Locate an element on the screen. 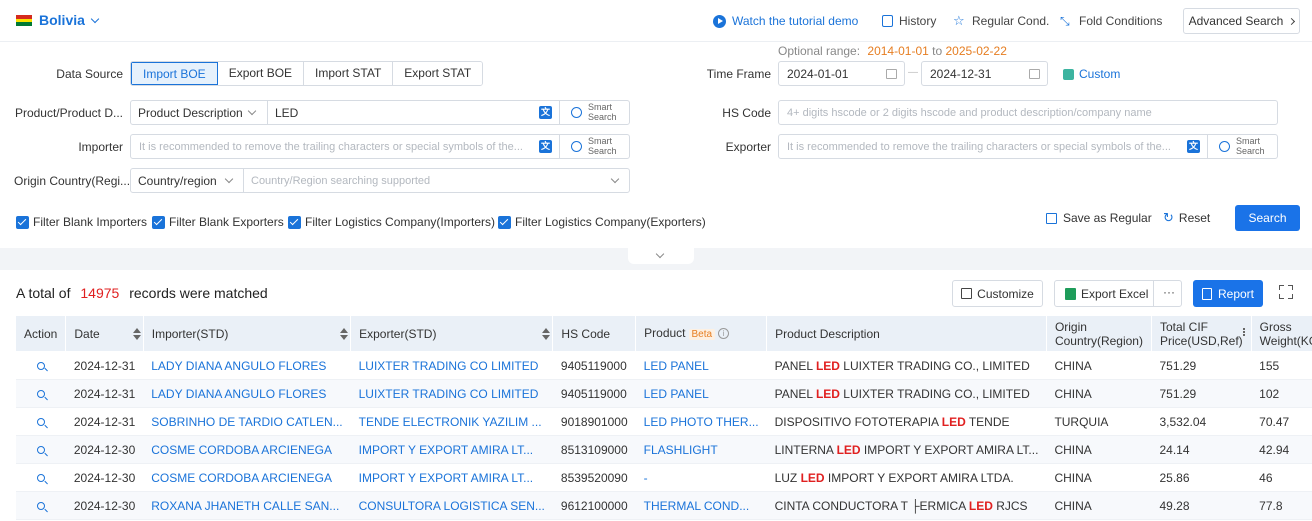  exporter-label: Exporter is located at coordinates (748, 147).